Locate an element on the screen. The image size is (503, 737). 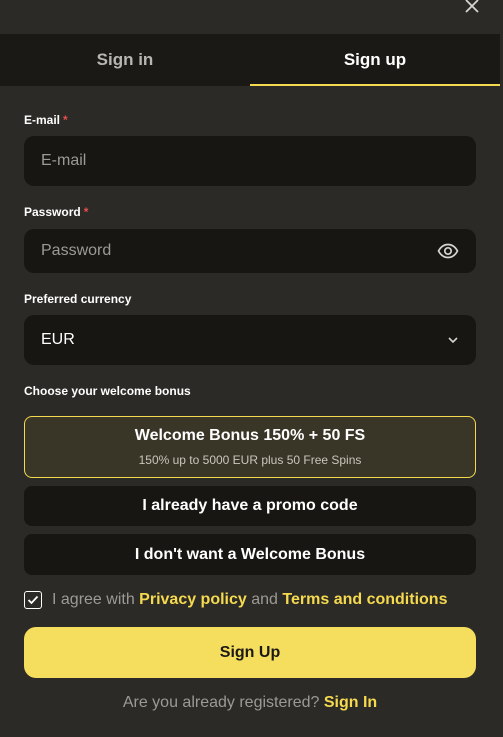
bonus-option-promo-code: I already have a promo code is located at coordinates (250, 506).